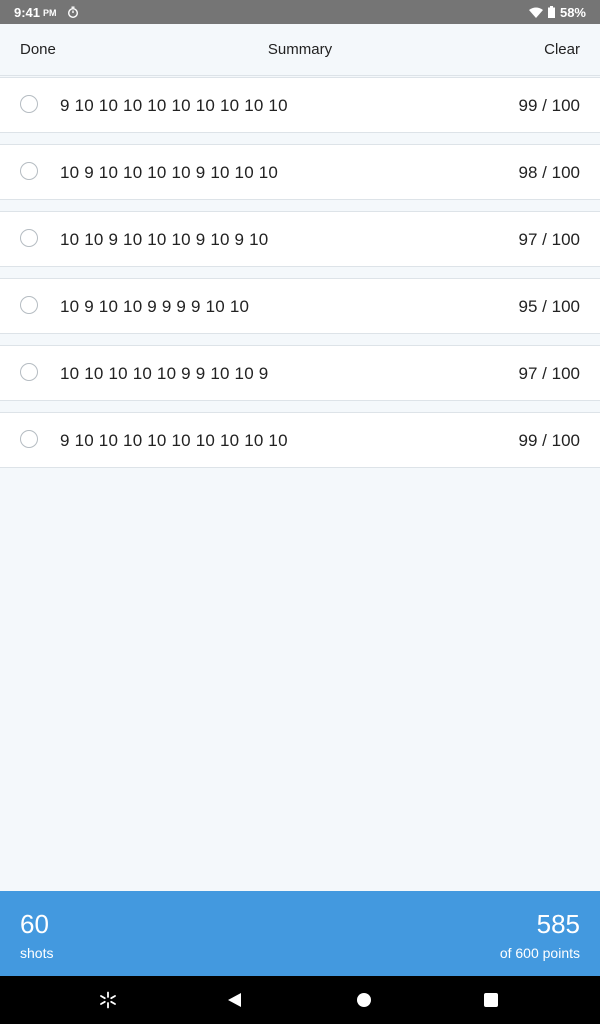 This screenshot has width=600, height=1024. What do you see at coordinates (539, 953) in the screenshot?
I see `points-label: of 600 points` at bounding box center [539, 953].